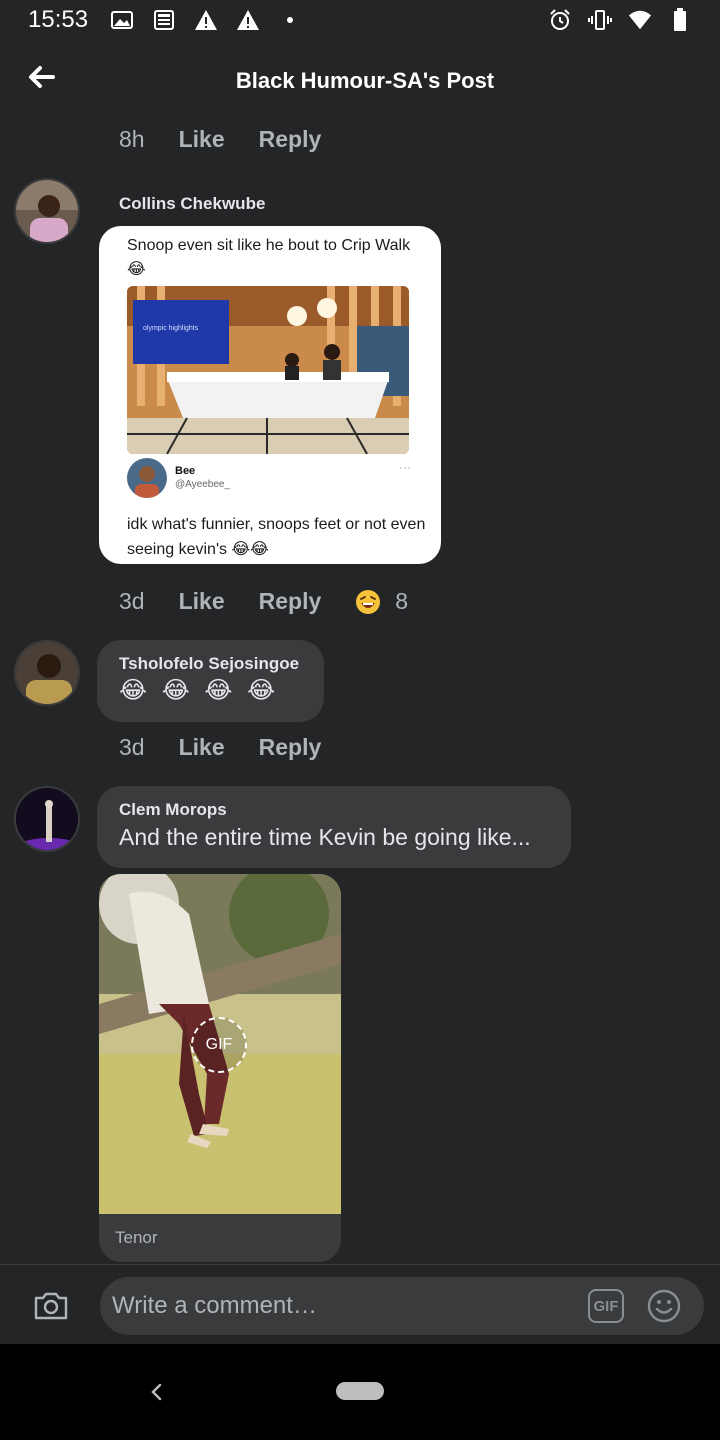  What do you see at coordinates (360, 20) in the screenshot?
I see `status-bar: 15:53` at bounding box center [360, 20].